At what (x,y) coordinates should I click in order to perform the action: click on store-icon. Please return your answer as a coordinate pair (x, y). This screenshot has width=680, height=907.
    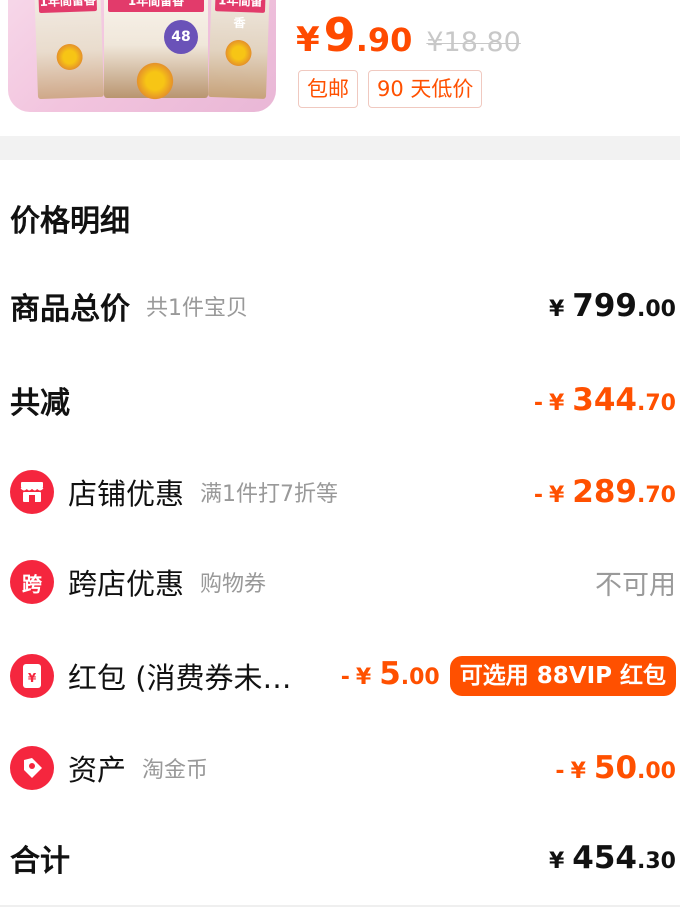
    Looking at the image, I should click on (32, 492).